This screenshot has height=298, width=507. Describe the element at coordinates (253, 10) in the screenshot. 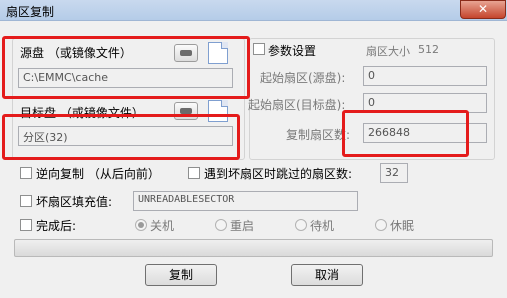

I see `title-bar: 扇区复制 ✕` at that location.